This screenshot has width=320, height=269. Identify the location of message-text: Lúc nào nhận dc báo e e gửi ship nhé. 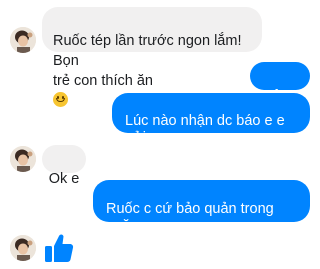
(205, 138).